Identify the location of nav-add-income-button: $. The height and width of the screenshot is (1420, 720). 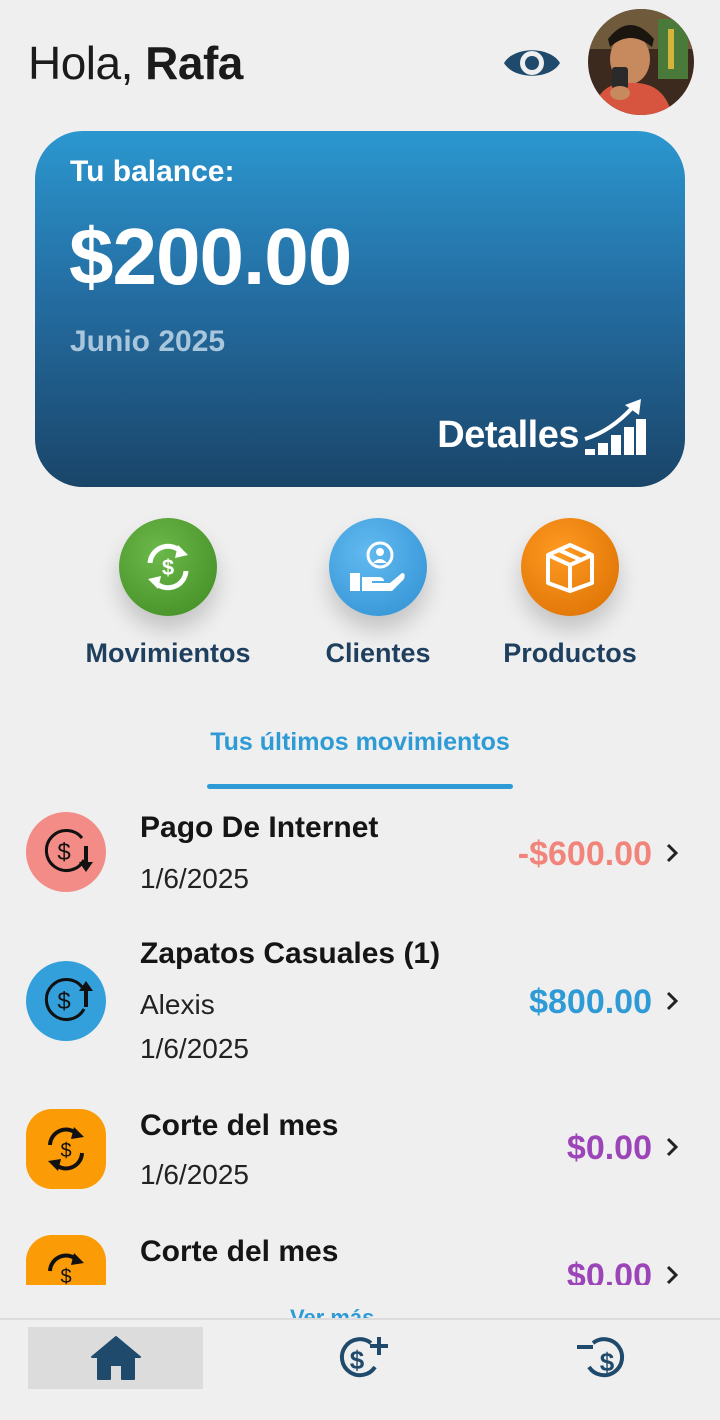
(362, 1358).